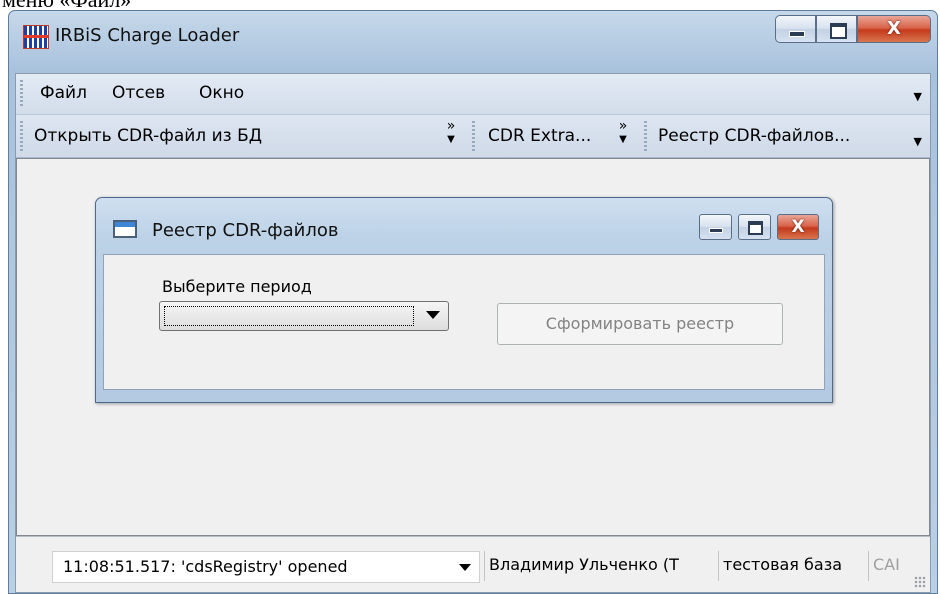  What do you see at coordinates (920, 582) in the screenshot?
I see `resize-grip-icon` at bounding box center [920, 582].